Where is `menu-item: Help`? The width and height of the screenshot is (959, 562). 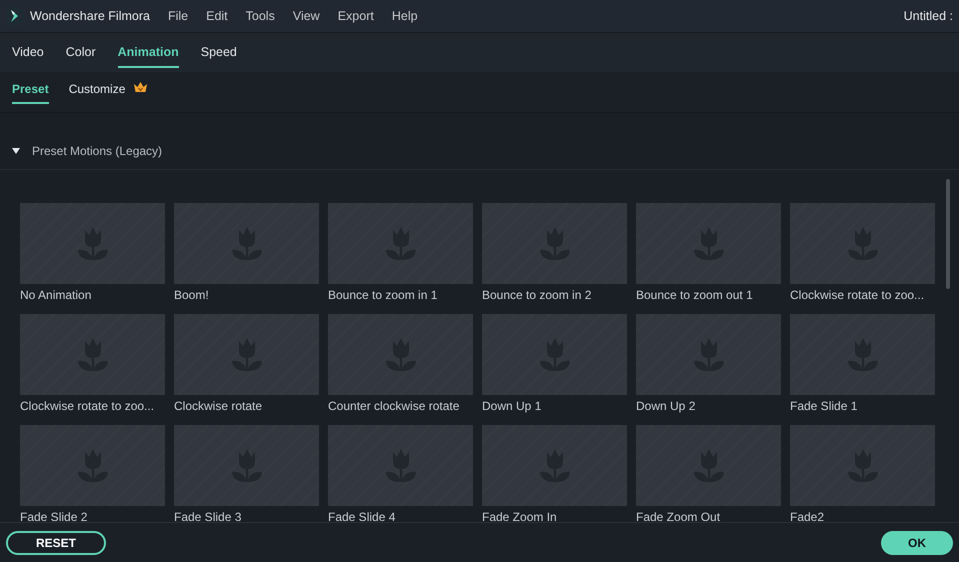 menu-item: Help is located at coordinates (405, 16).